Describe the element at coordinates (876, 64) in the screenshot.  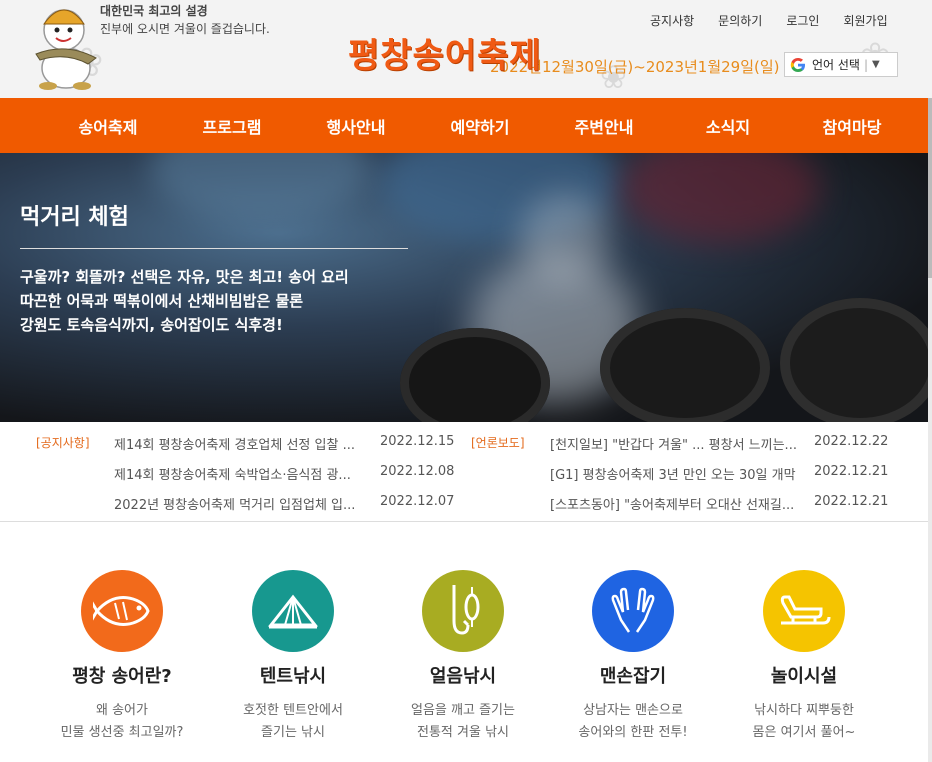
I see `dropdown-arrow-icon: ▼` at that location.